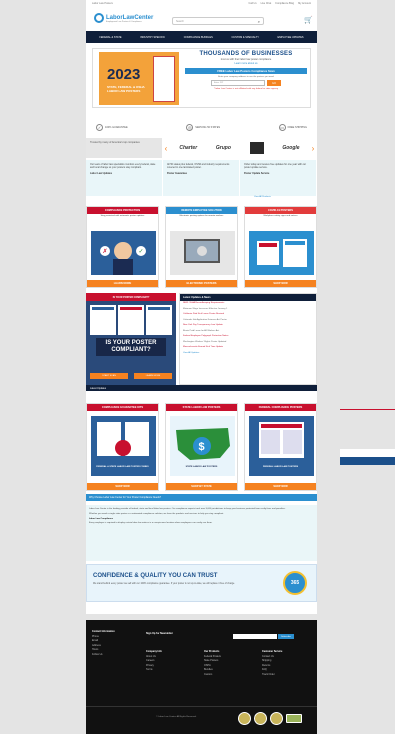 The height and width of the screenshot is (734, 395). I want to click on card-title: Covid-19 Posters, so click(280, 210).